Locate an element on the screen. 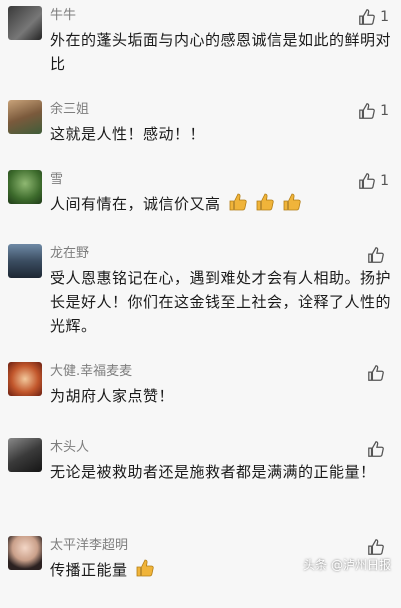 The width and height of the screenshot is (401, 608). commenter-name: 木头人 is located at coordinates (220, 448).